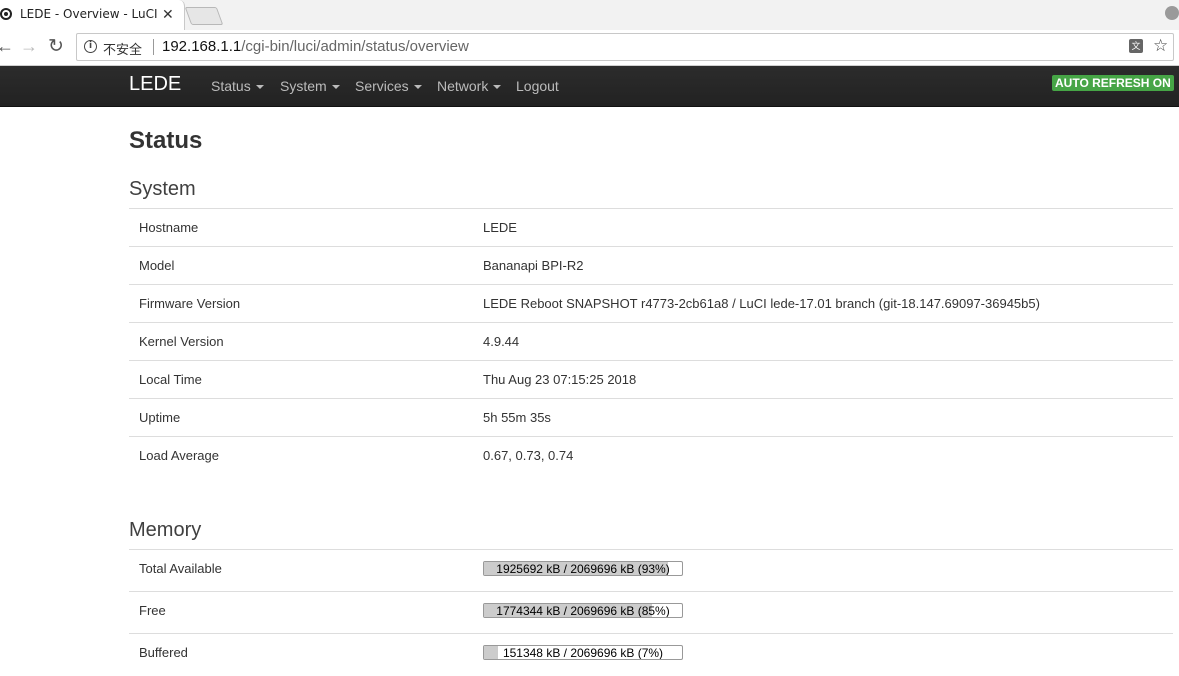 The width and height of the screenshot is (1179, 676). Describe the element at coordinates (89, 14) in the screenshot. I see `tab-title: LEDE - Overview - LuCI` at that location.